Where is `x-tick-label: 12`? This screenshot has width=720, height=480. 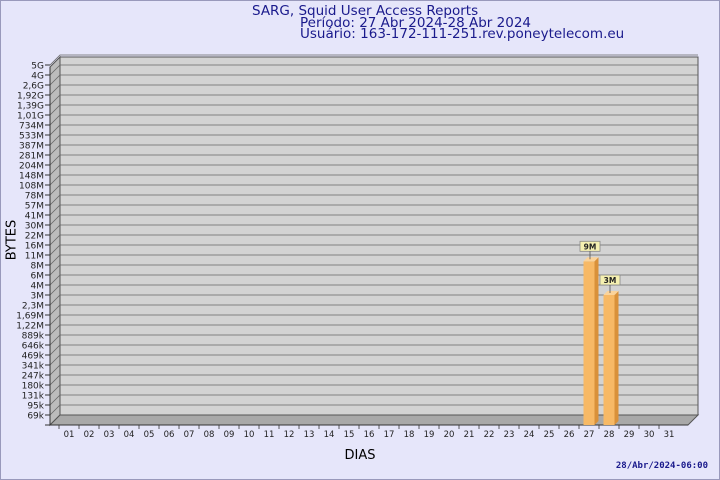 x-tick-label: 12 is located at coordinates (289, 435).